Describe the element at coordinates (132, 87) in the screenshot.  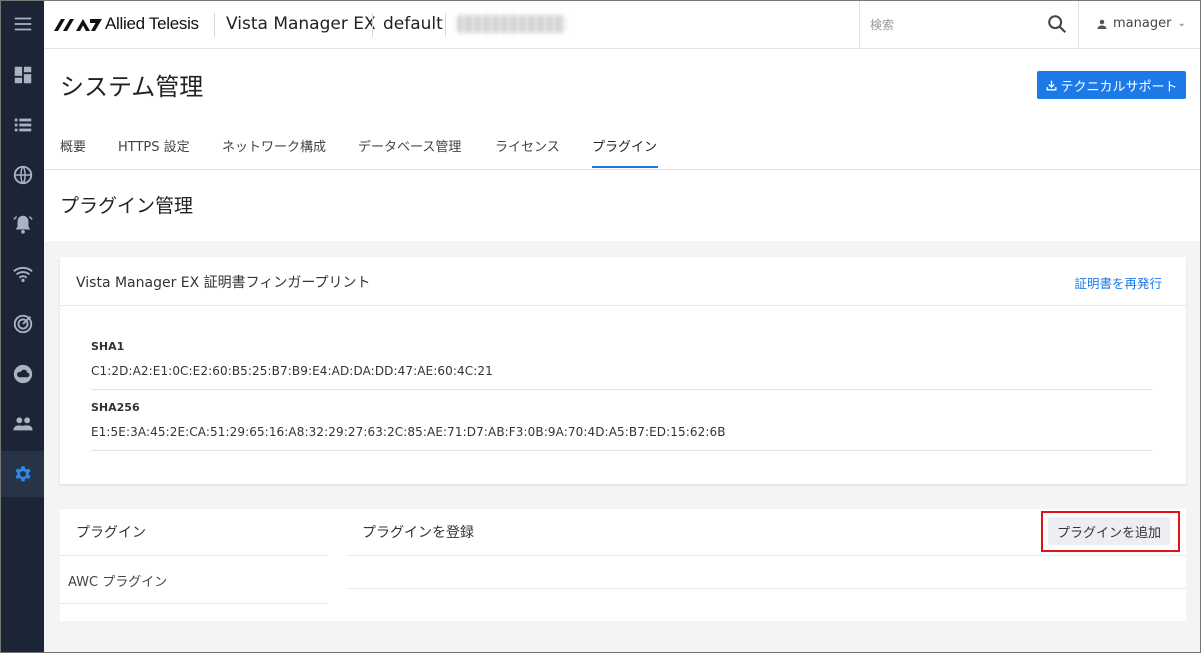
I see `page-title: システム管理` at that location.